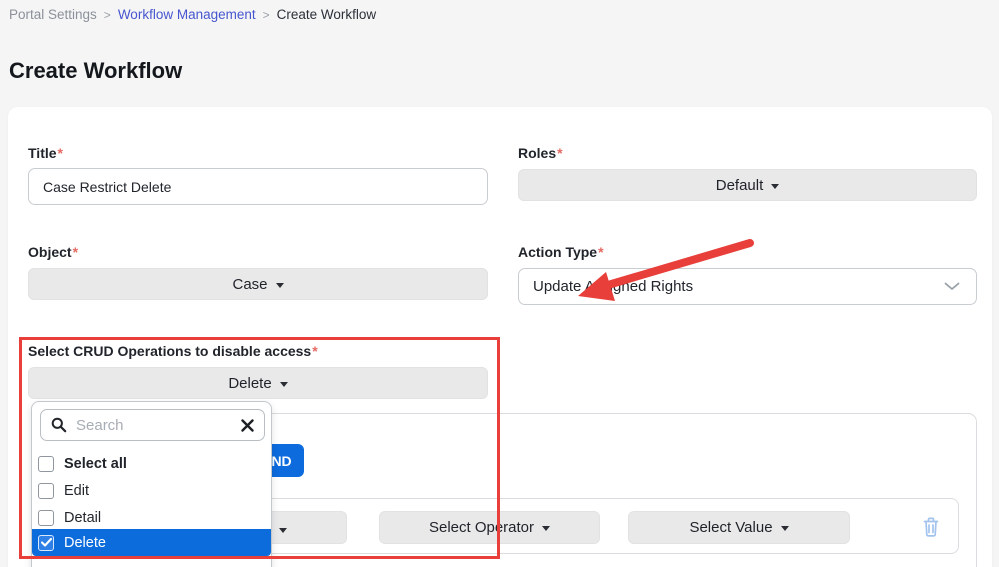 Image resolution: width=999 pixels, height=567 pixels. I want to click on operator-dropdown-button: Select Operator, so click(489, 527).